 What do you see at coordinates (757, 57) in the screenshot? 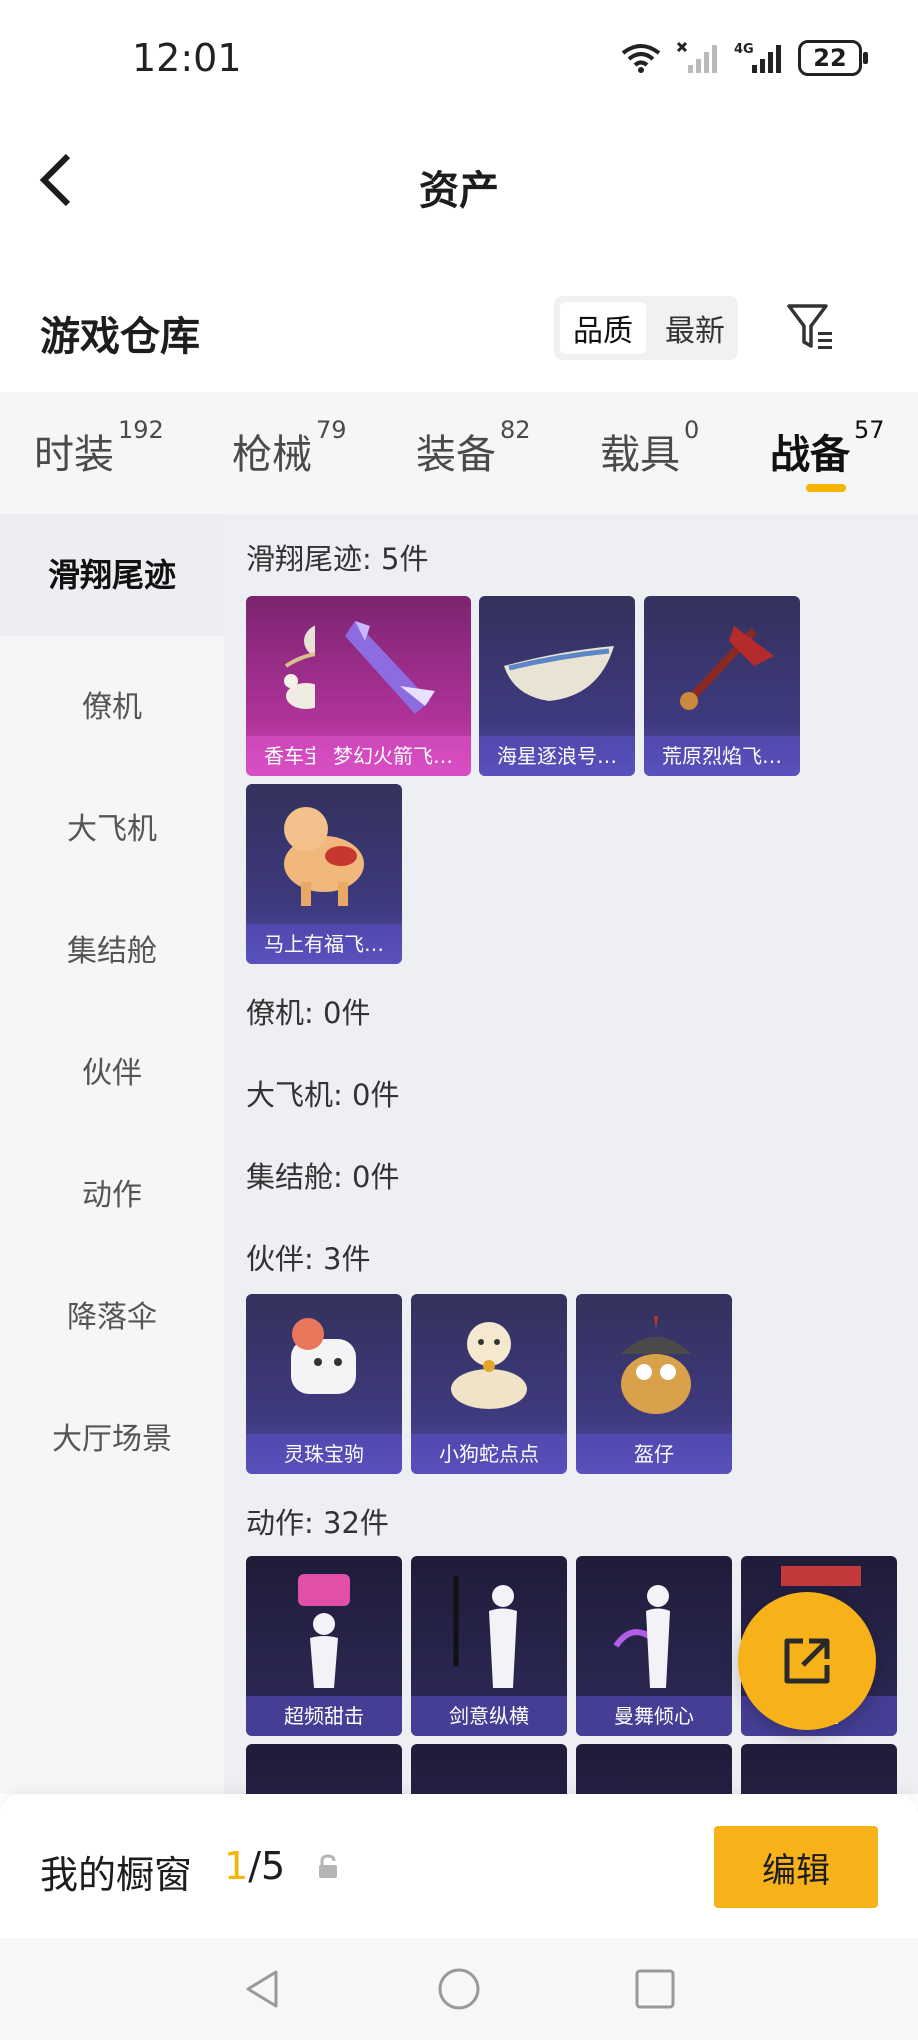
I see `signal-4g-icon: 4G` at bounding box center [757, 57].